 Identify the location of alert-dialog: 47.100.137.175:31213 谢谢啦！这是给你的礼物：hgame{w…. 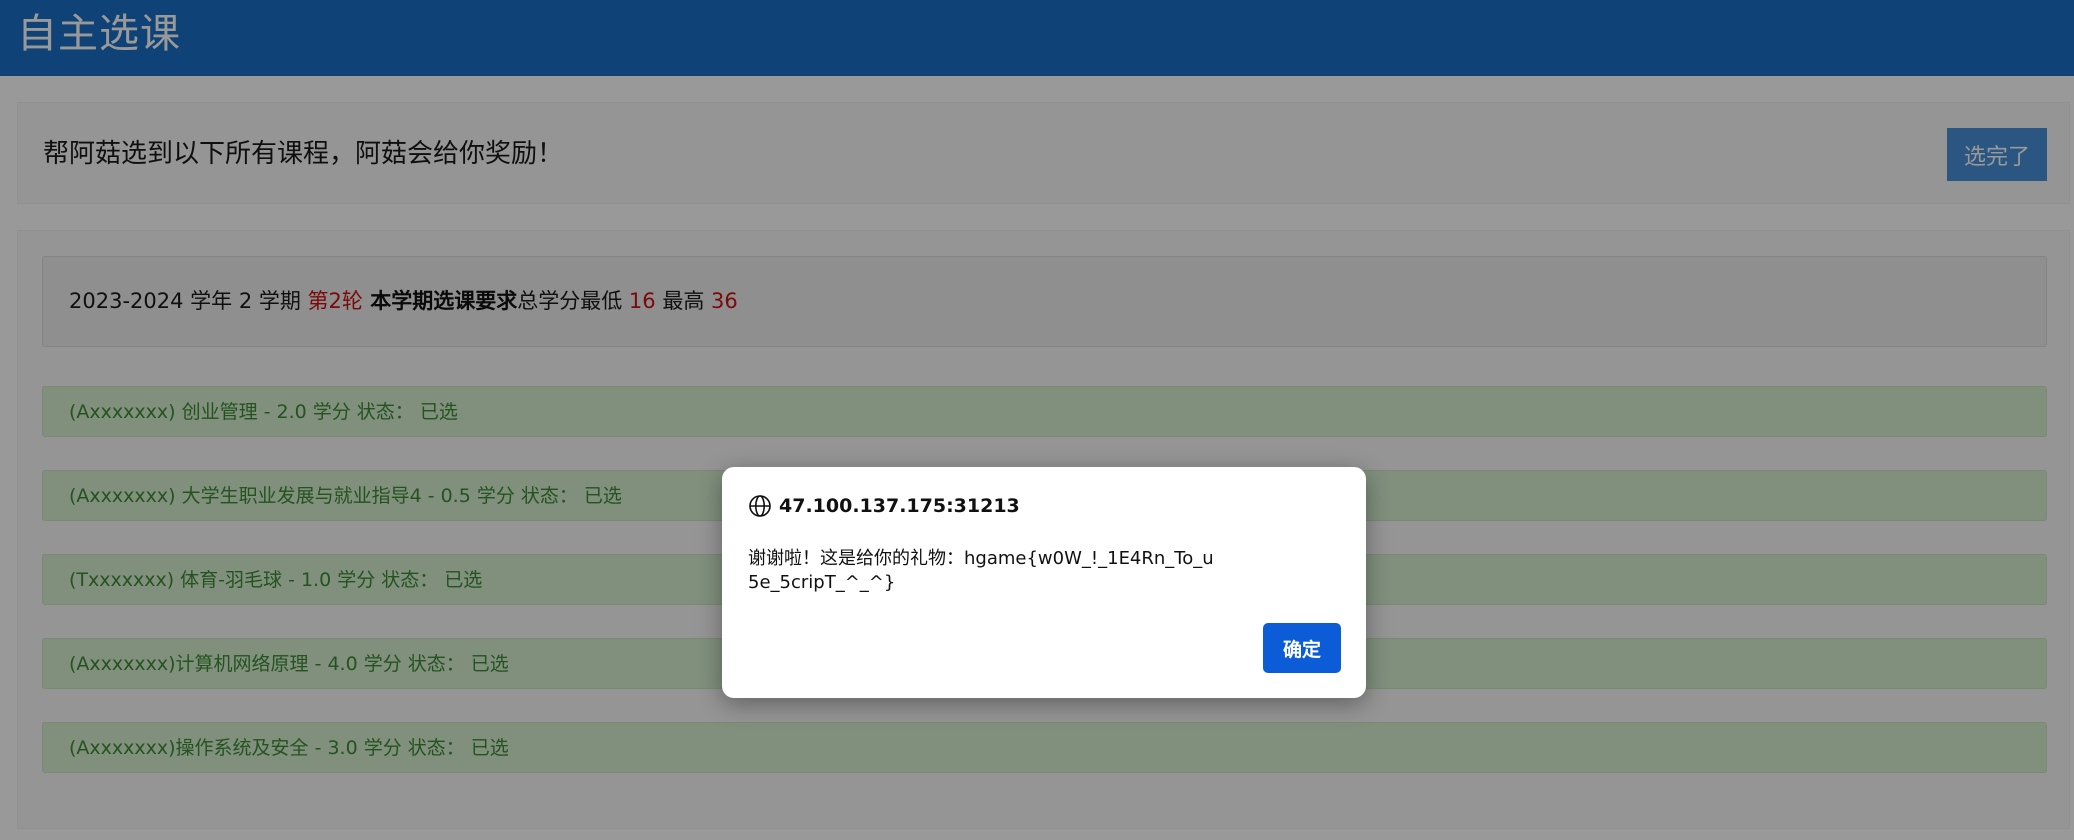
(1044, 582).